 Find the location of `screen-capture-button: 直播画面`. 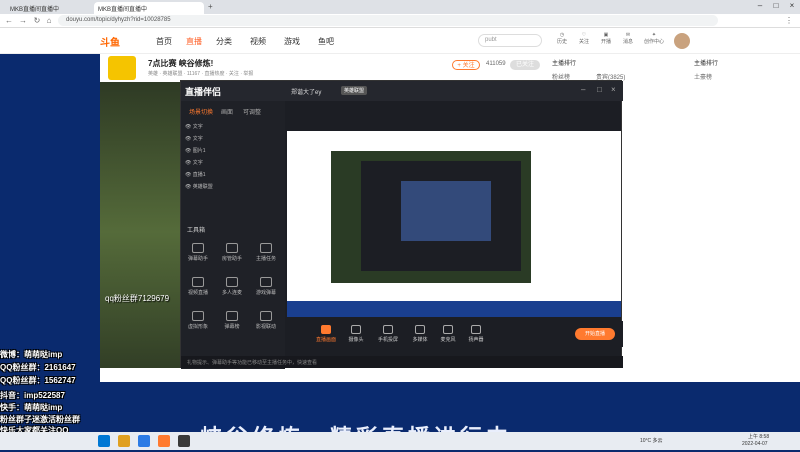

screen-capture-button: 直播画面 is located at coordinates (326, 334).